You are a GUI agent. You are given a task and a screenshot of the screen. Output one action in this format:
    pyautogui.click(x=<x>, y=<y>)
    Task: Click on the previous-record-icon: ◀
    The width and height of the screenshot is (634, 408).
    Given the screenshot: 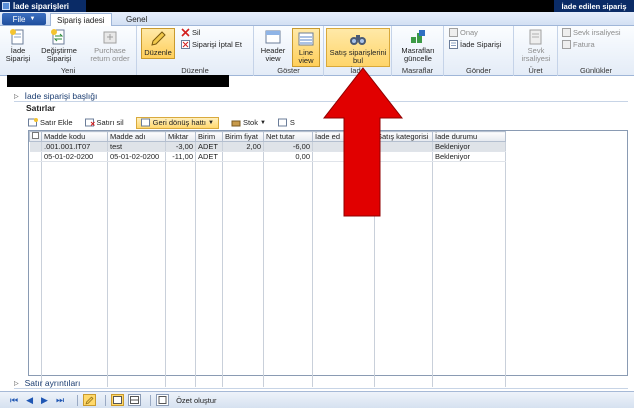 What is the action you would take?
    pyautogui.click(x=29, y=400)
    